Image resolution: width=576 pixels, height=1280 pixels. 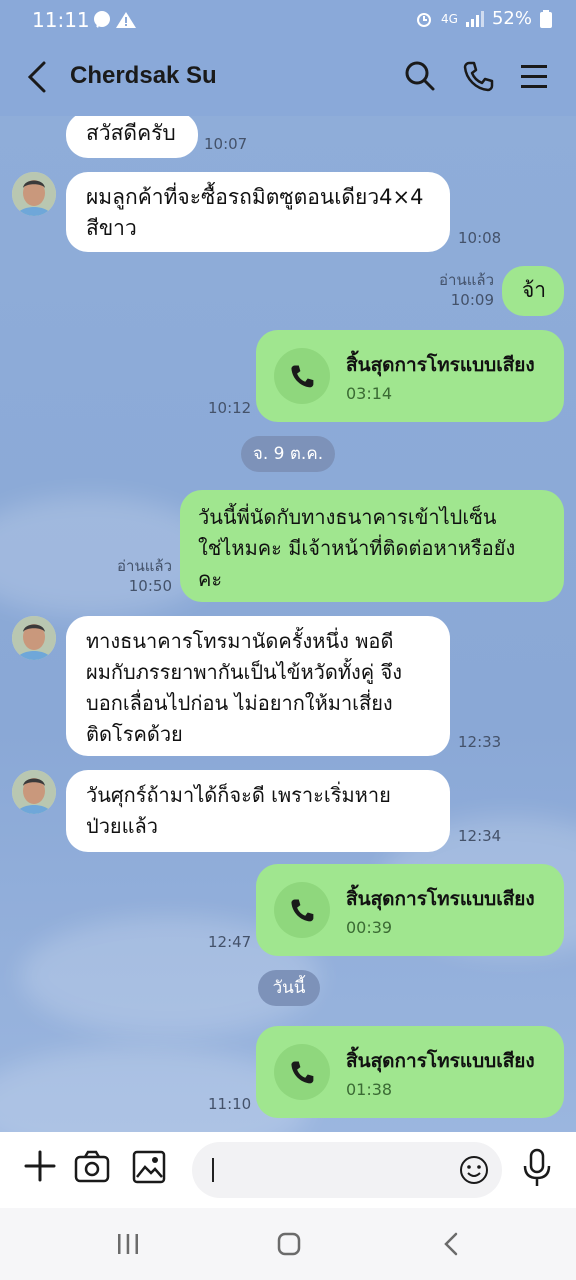 I want to click on message-time: 10:07, so click(x=226, y=144).